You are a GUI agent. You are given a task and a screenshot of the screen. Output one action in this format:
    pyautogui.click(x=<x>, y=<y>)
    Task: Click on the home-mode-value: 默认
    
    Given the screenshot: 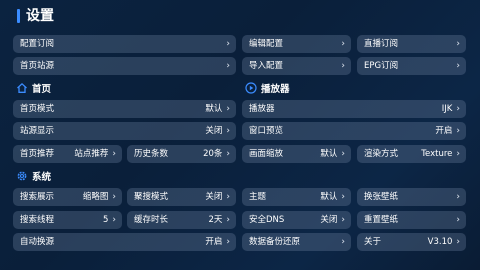 What is the action you would take?
    pyautogui.click(x=214, y=109)
    